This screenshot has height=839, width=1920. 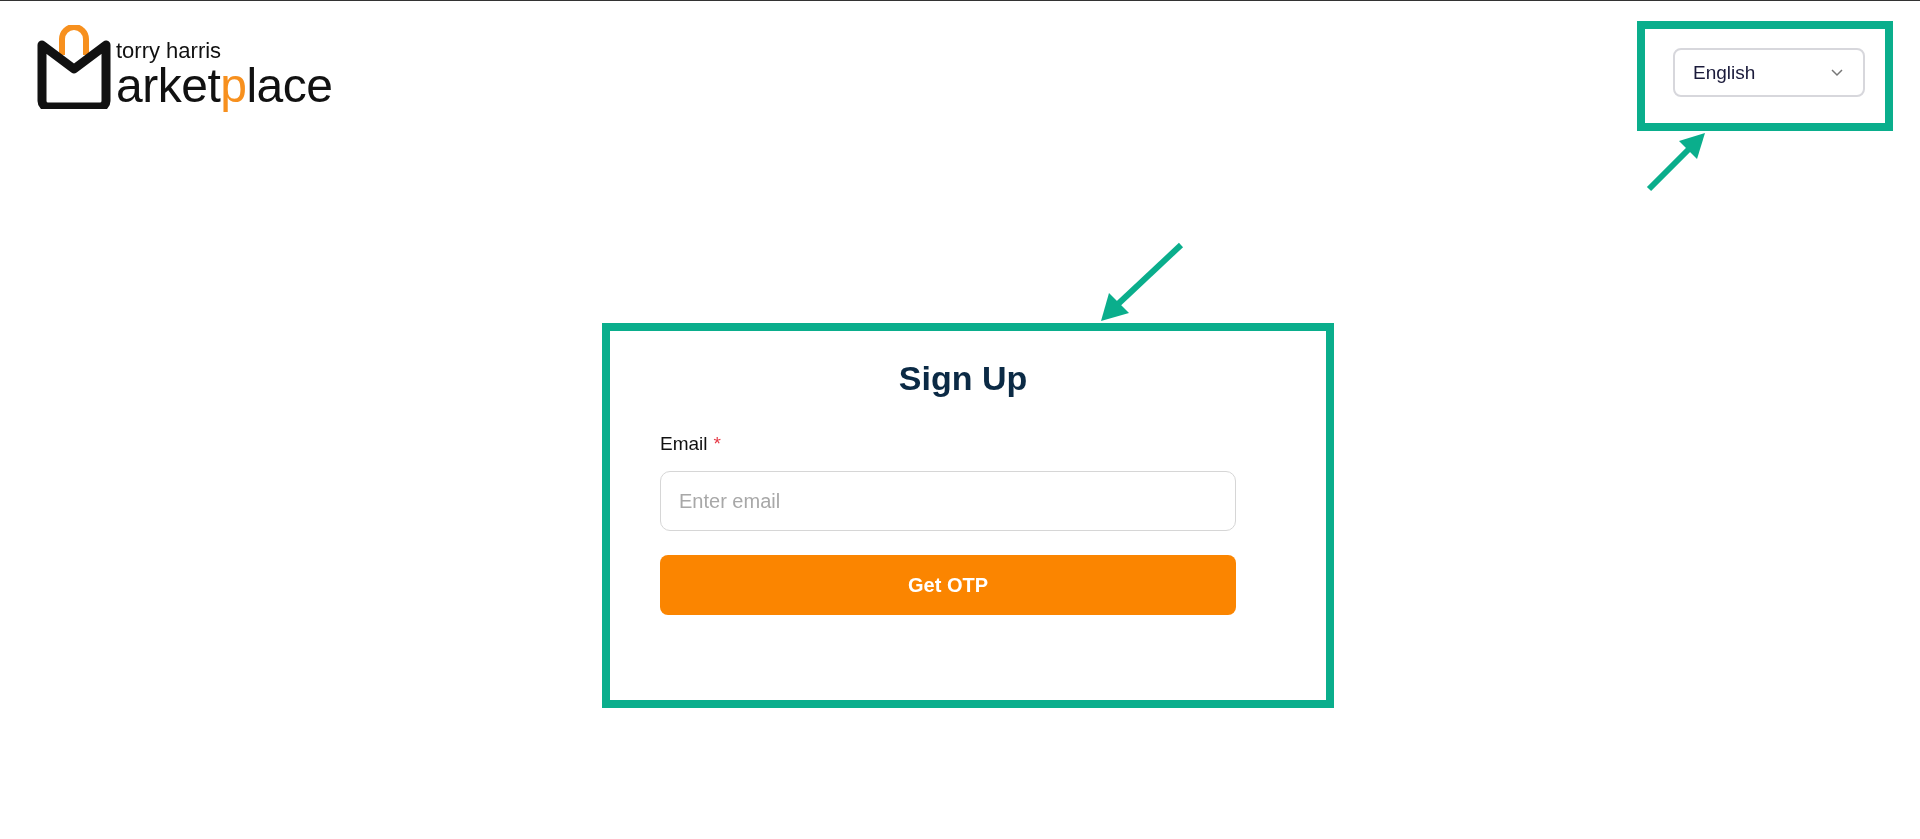 What do you see at coordinates (963, 378) in the screenshot?
I see `form-title: Sign Up` at bounding box center [963, 378].